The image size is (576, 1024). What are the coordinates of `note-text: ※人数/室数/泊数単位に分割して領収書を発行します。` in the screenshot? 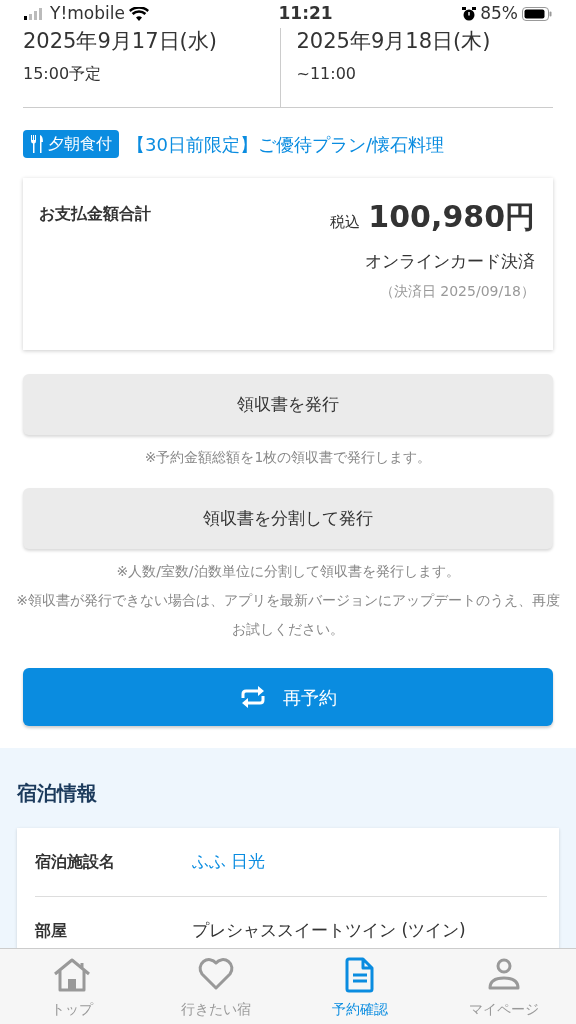 It's located at (288, 571).